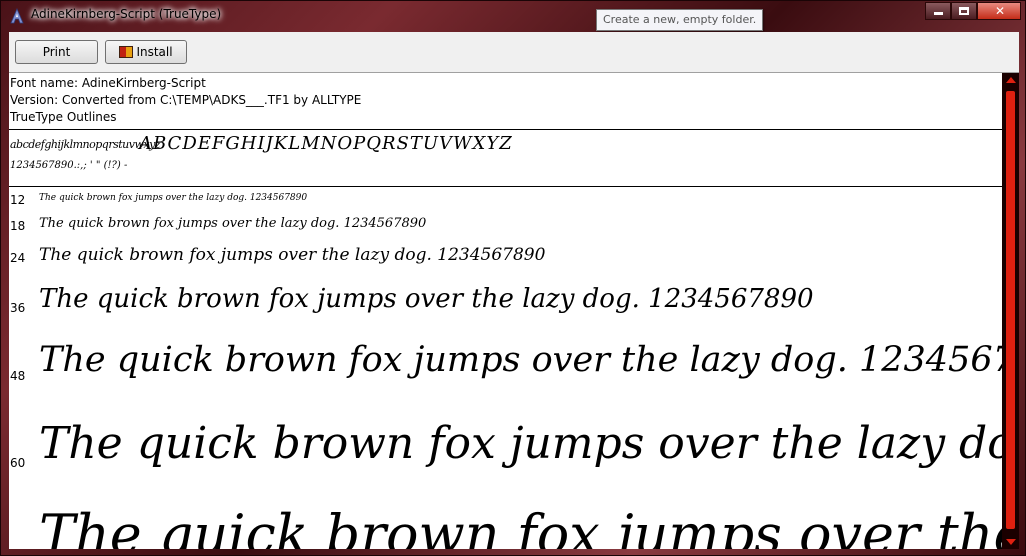 The width and height of the screenshot is (1026, 556). Describe the element at coordinates (514, 52) in the screenshot. I see `toolbar: Print Install` at that location.